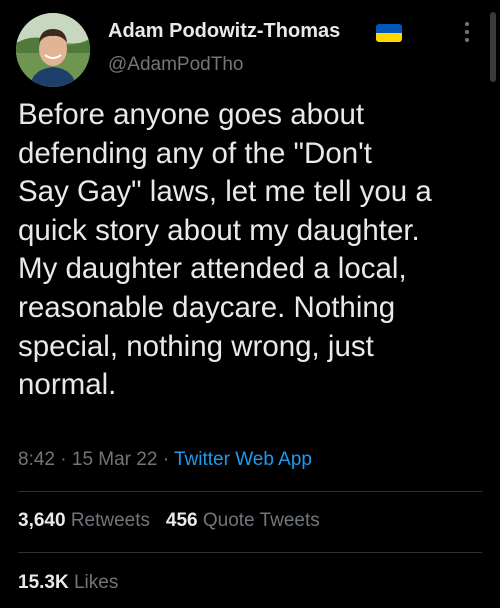  What do you see at coordinates (467, 34) in the screenshot?
I see `more-options-icon` at bounding box center [467, 34].